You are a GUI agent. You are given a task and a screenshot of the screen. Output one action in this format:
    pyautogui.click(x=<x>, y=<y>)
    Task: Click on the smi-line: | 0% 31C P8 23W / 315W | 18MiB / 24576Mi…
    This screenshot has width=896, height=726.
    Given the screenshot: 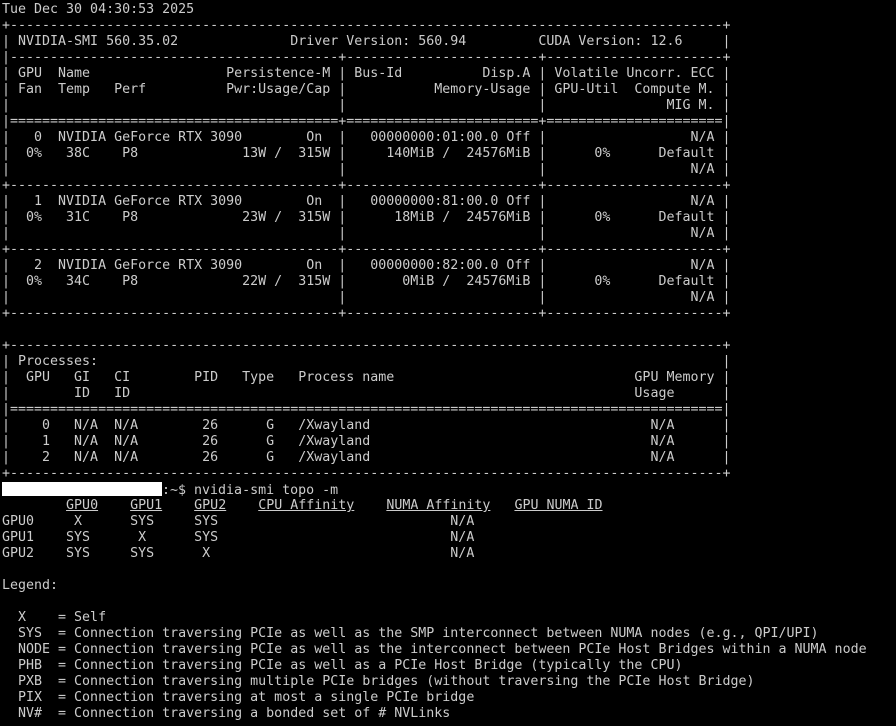 What is the action you would take?
    pyautogui.click(x=366, y=217)
    